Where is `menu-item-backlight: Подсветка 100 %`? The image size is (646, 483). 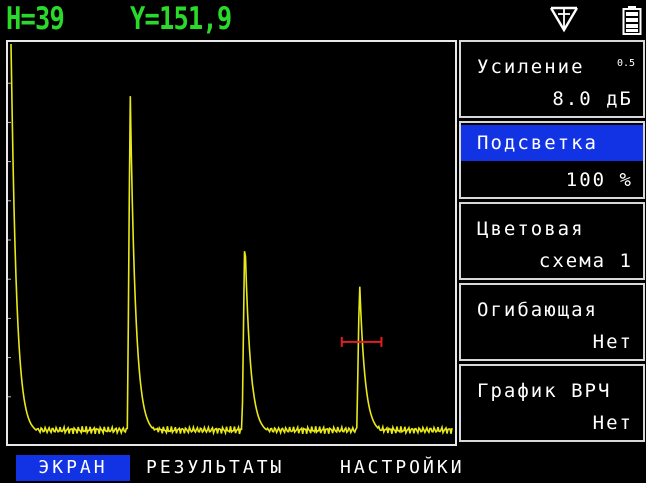
menu-item-backlight: Подсветка 100 % is located at coordinates (552, 160).